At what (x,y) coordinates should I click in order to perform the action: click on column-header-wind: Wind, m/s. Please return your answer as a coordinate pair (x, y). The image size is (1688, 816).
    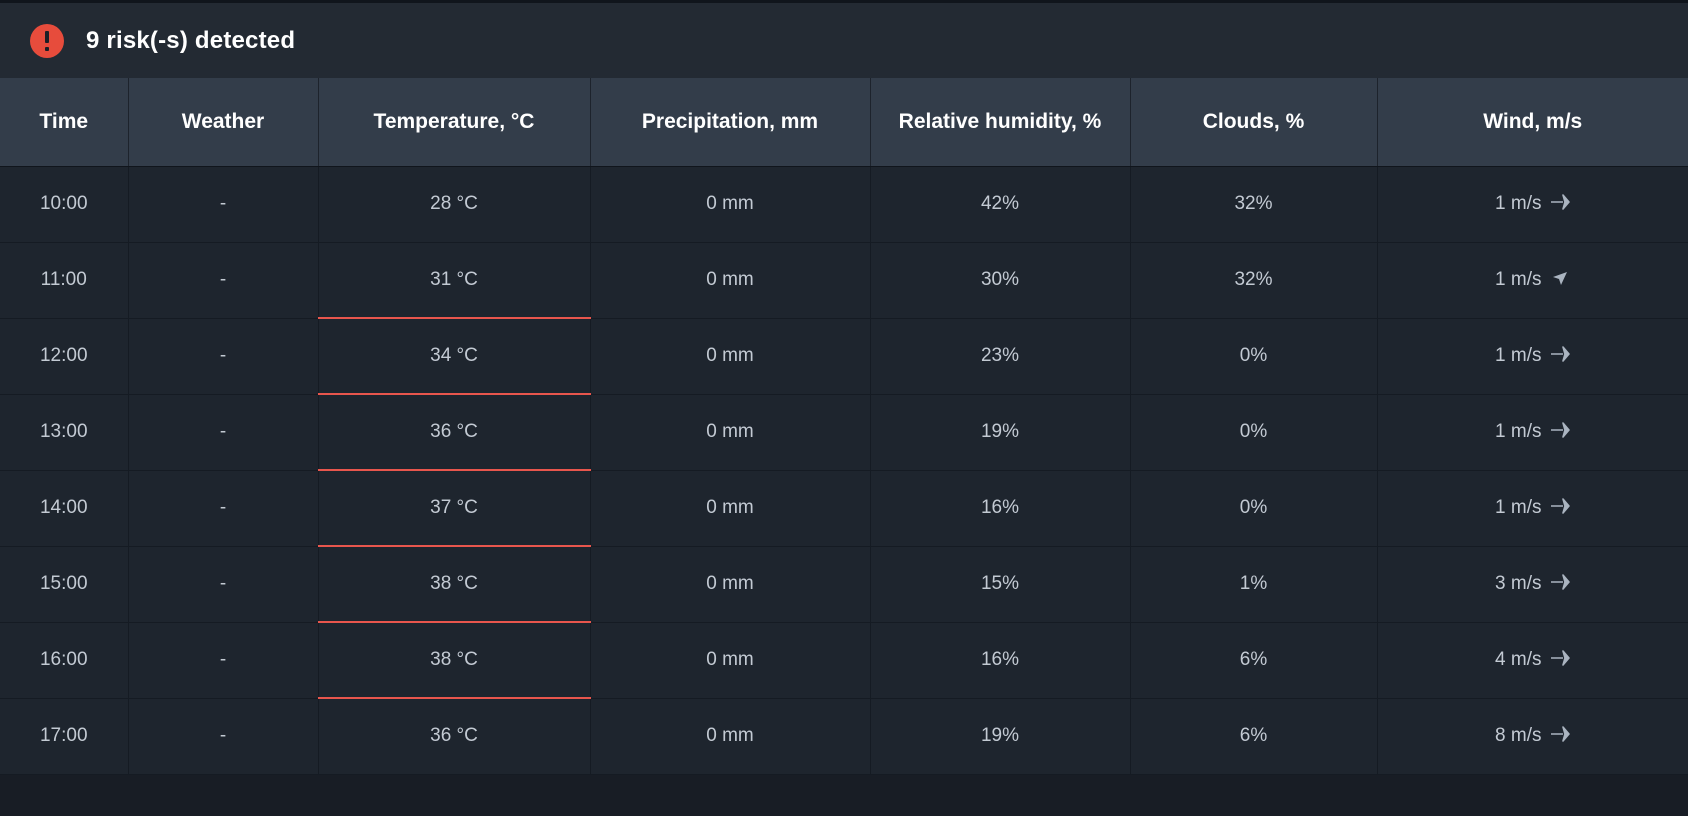
    Looking at the image, I should click on (1532, 122).